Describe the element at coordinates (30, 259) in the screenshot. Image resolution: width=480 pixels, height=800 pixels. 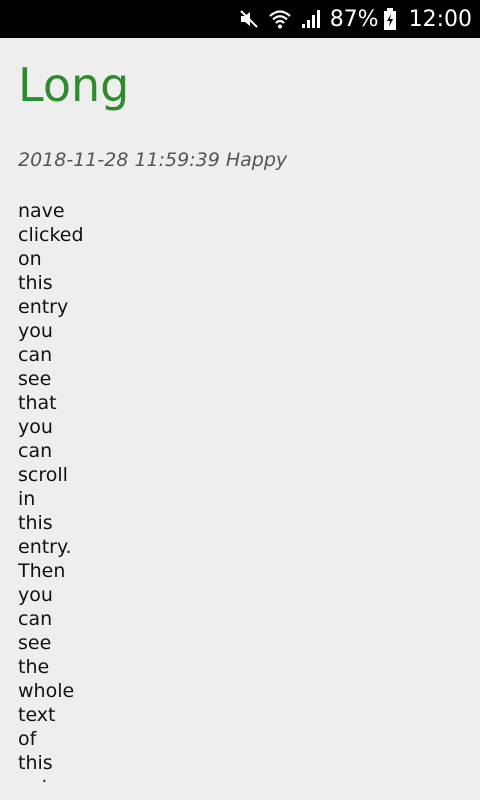
I see `body-word: on` at that location.